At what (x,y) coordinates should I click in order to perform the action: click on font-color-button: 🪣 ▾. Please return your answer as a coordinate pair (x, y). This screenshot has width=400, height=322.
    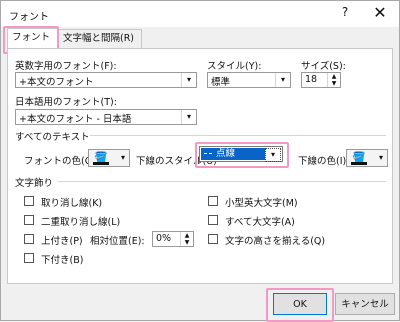
    Looking at the image, I should click on (109, 158).